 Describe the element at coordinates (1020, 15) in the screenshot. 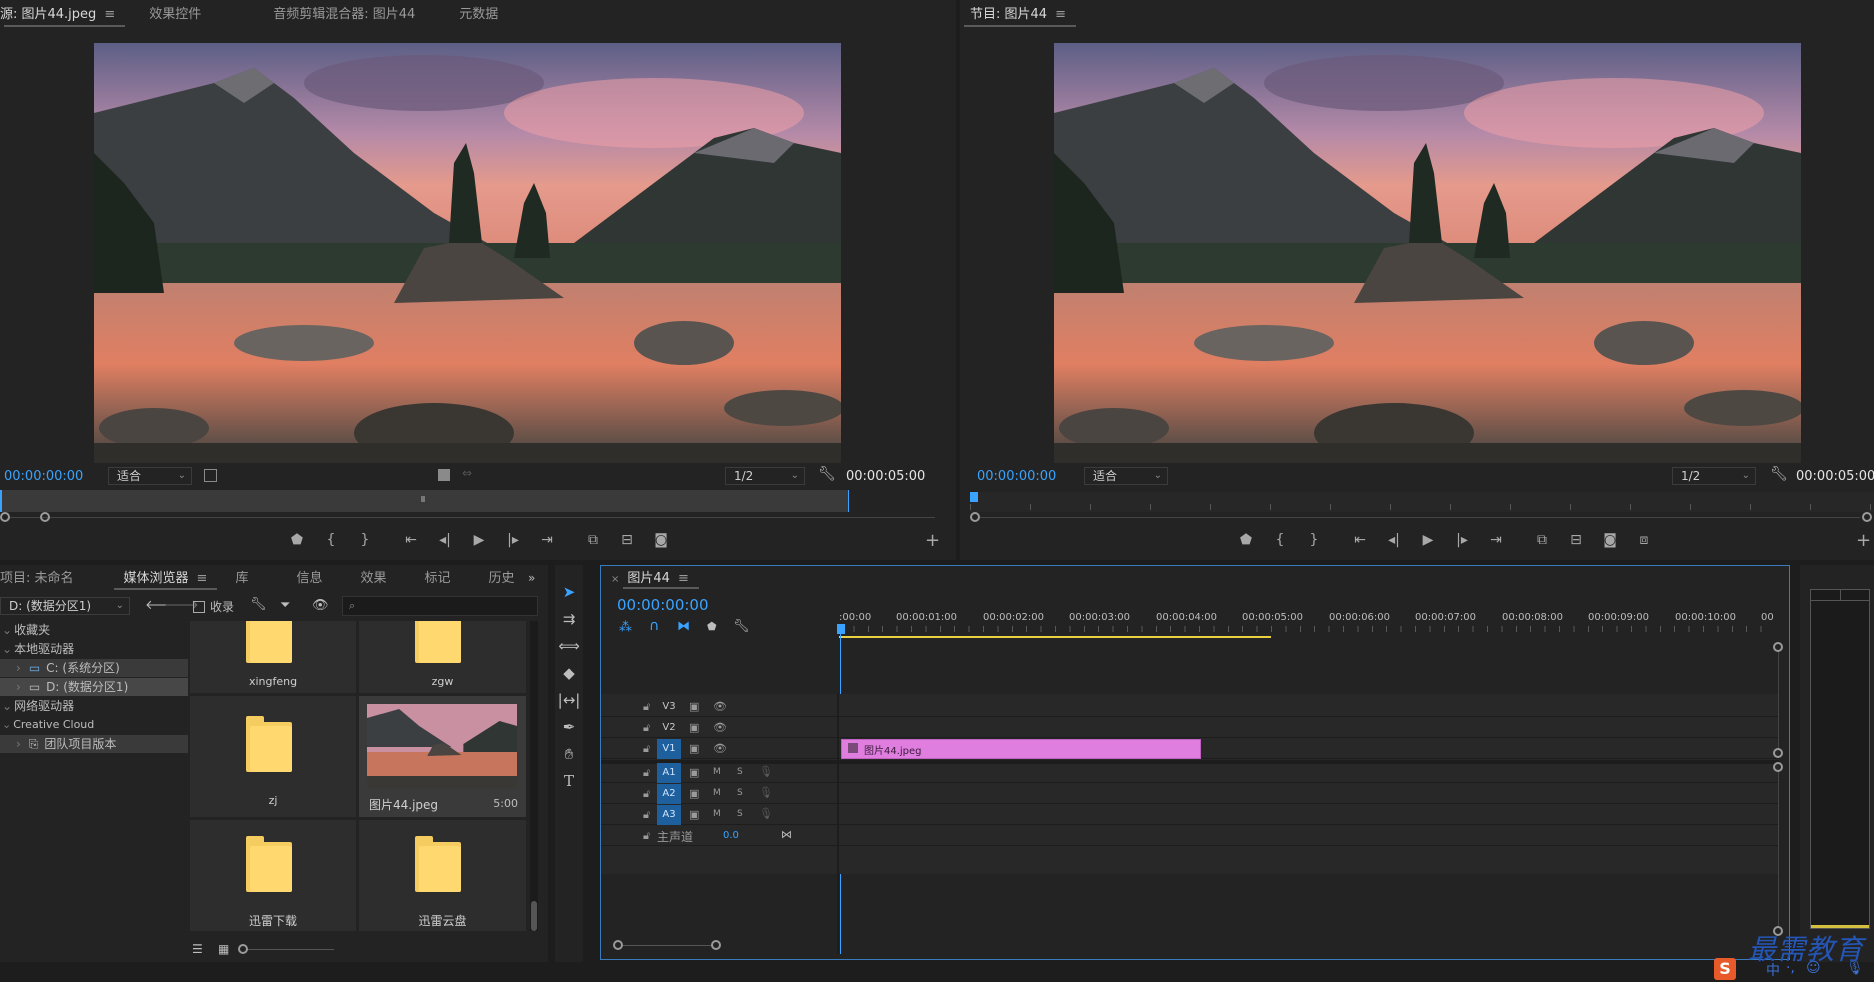

I see `tab-program: 节目: 图片44 ≡` at that location.